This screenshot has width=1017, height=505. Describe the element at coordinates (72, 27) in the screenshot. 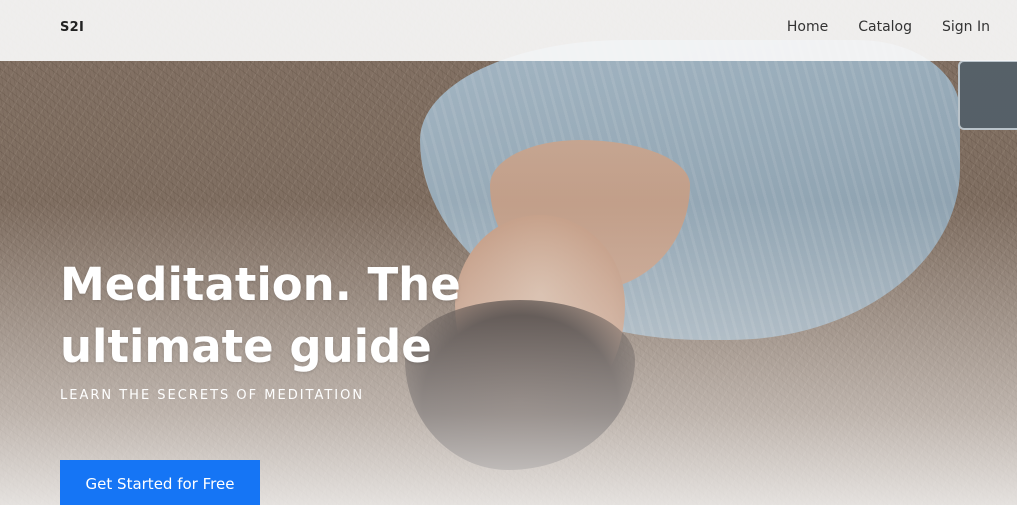

I see `brand-logo: S2I` at that location.